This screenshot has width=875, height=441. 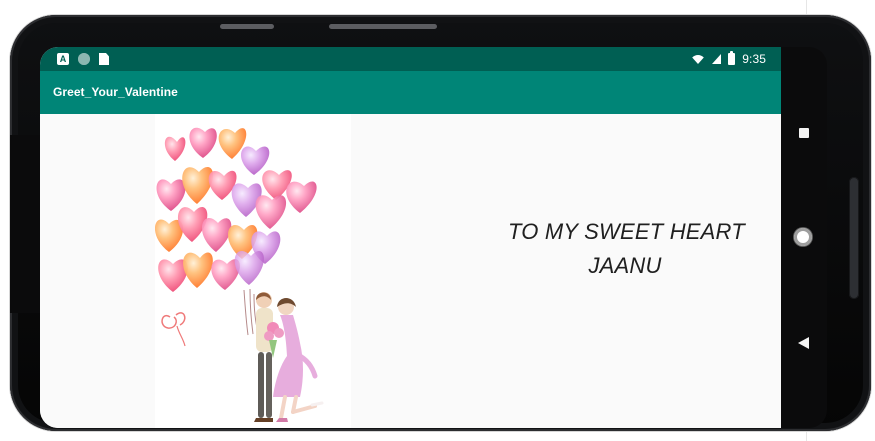 What do you see at coordinates (115, 92) in the screenshot?
I see `app-title: Greet_Your_Valentine` at bounding box center [115, 92].